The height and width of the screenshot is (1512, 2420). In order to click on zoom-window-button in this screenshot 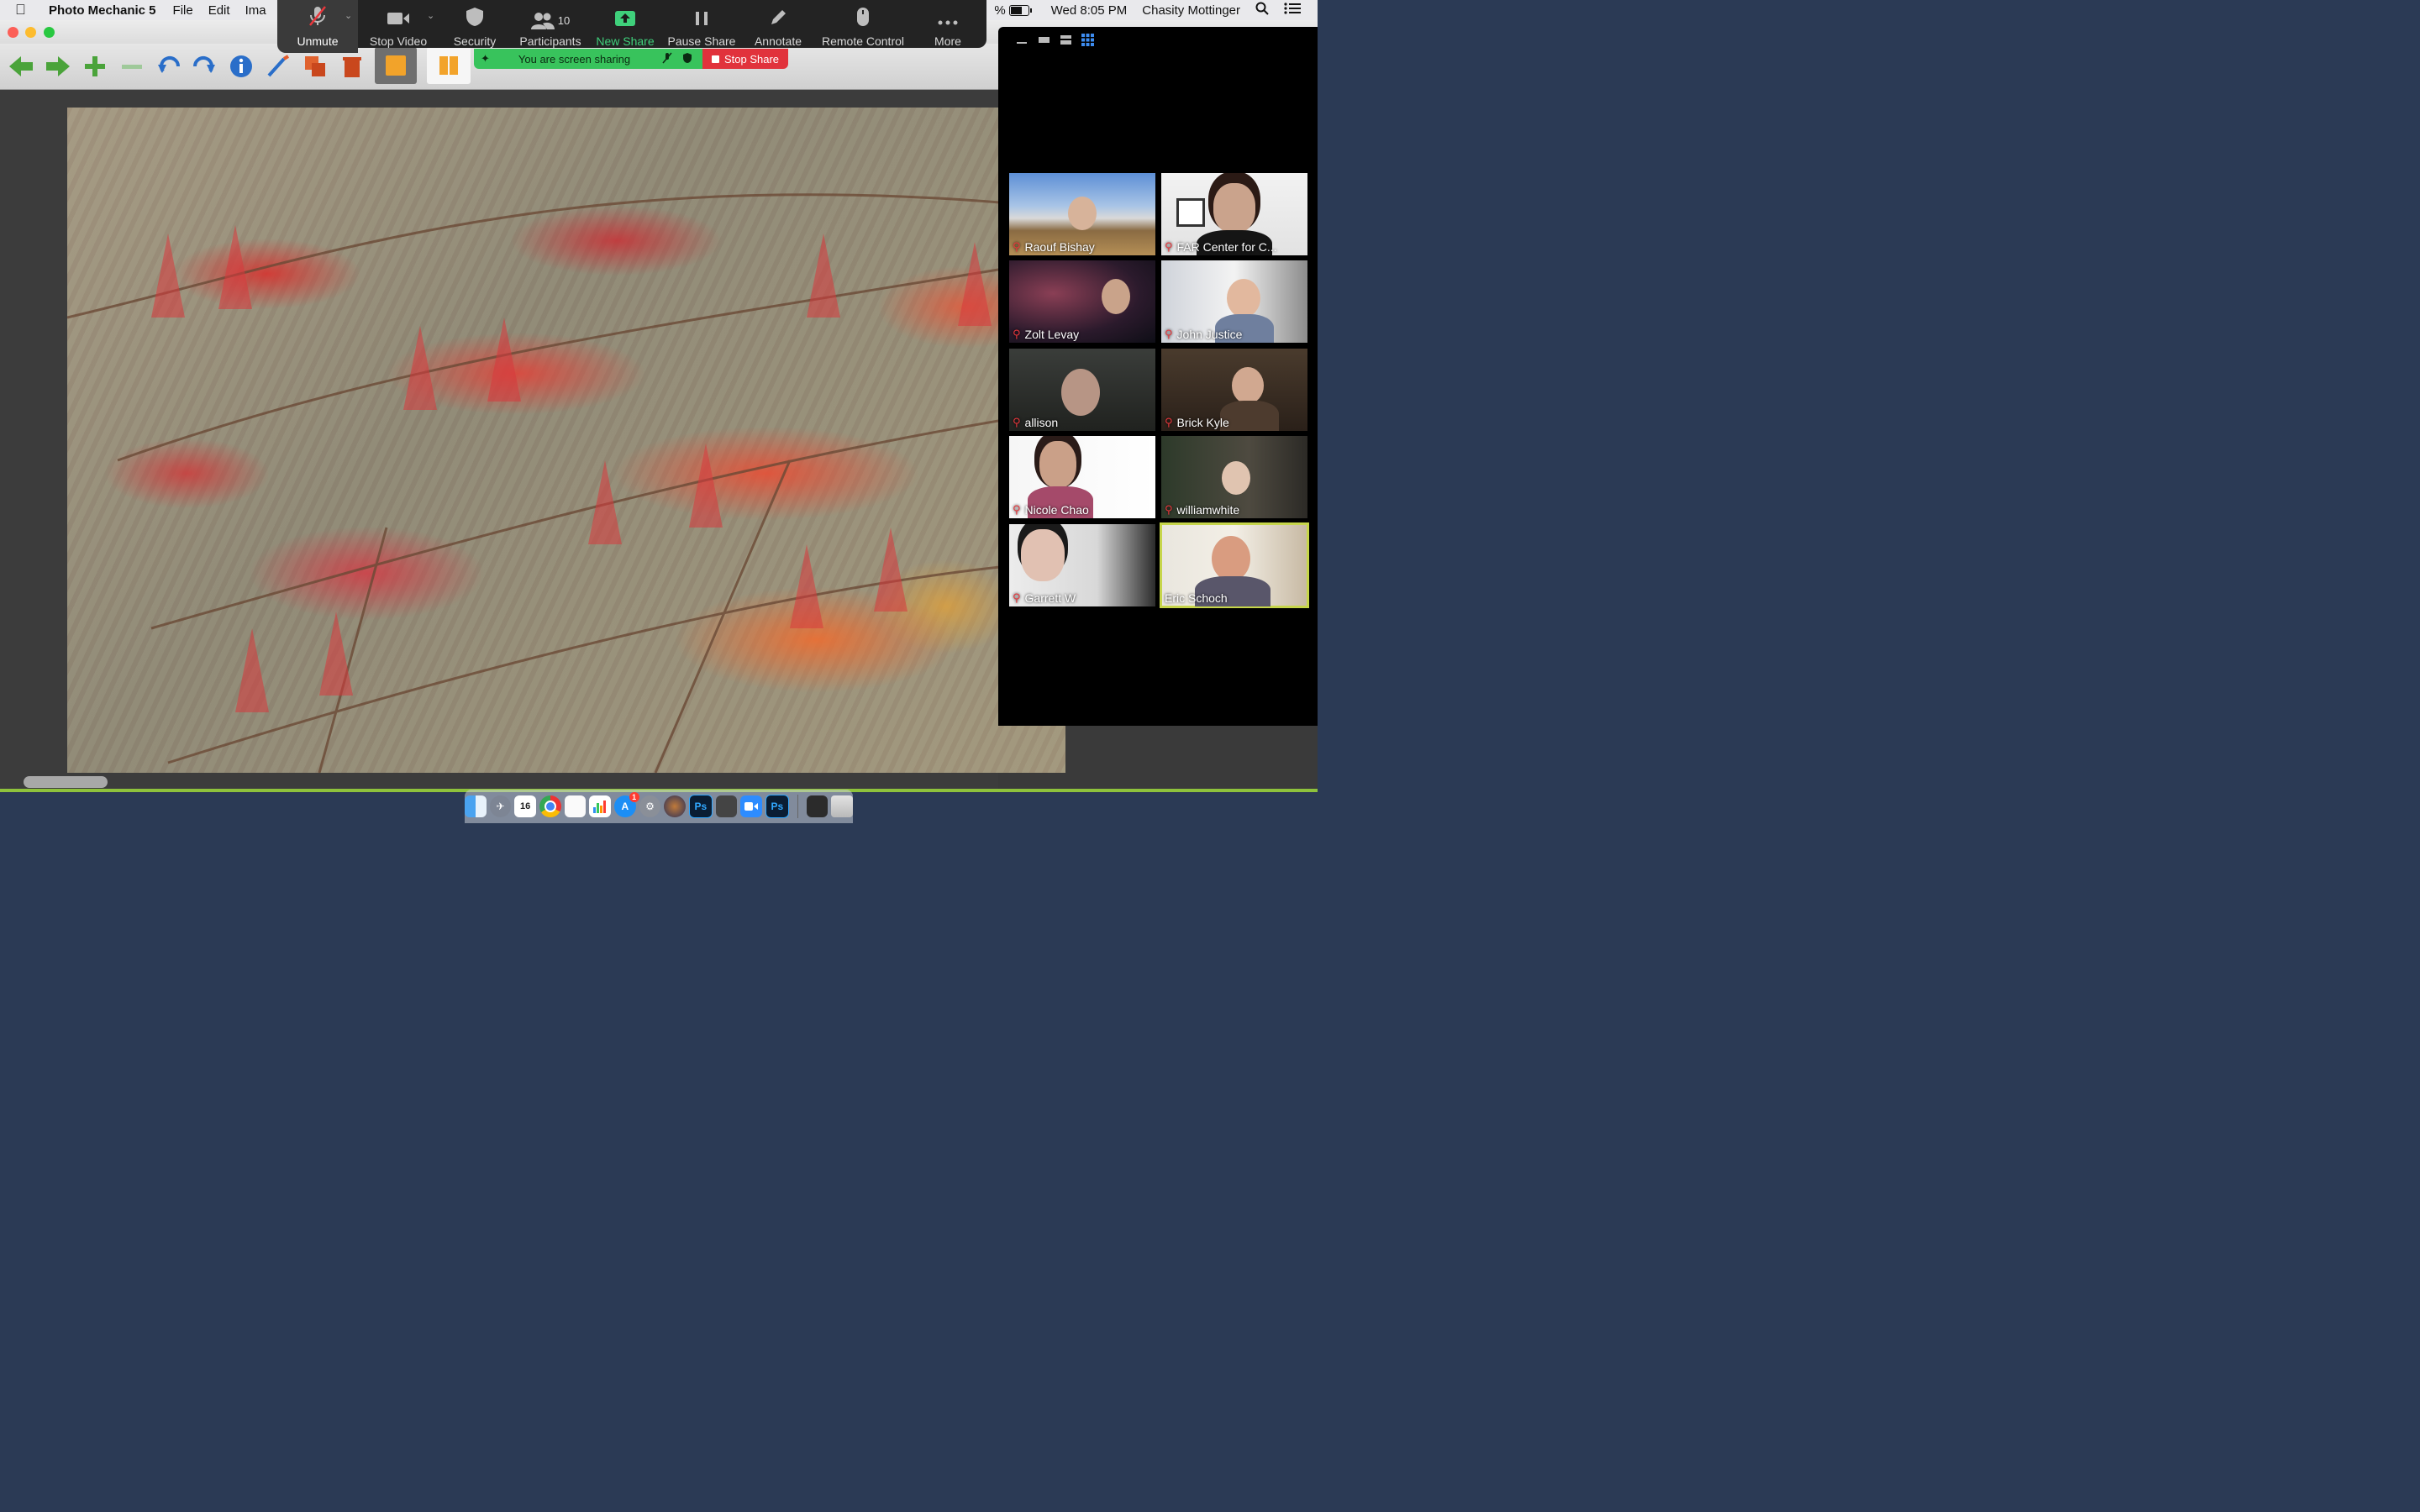, I will do `click(50, 32)`.